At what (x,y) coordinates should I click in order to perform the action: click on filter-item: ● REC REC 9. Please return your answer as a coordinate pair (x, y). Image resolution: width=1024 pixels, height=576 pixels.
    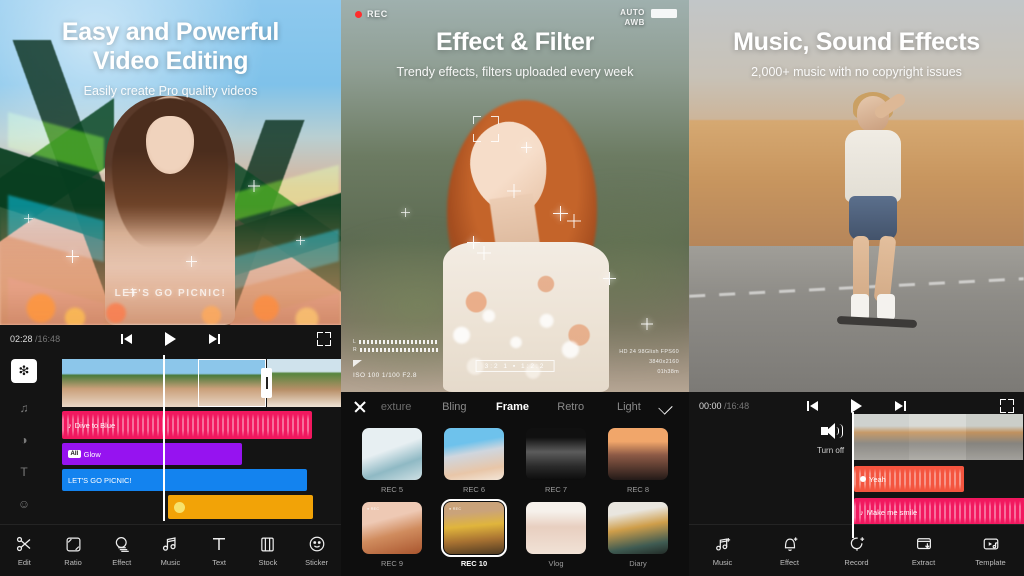
    Looking at the image, I should click on (392, 535).